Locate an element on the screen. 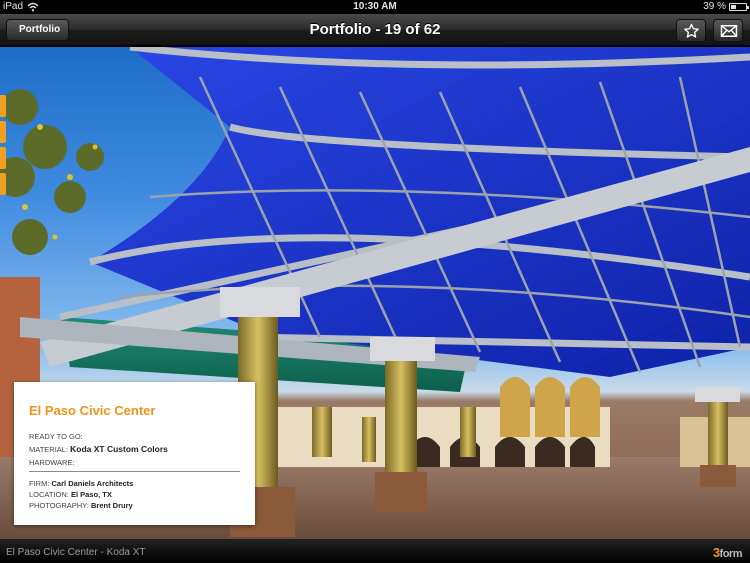 The width and height of the screenshot is (750, 563). battery-percent: 39 % is located at coordinates (714, 6).